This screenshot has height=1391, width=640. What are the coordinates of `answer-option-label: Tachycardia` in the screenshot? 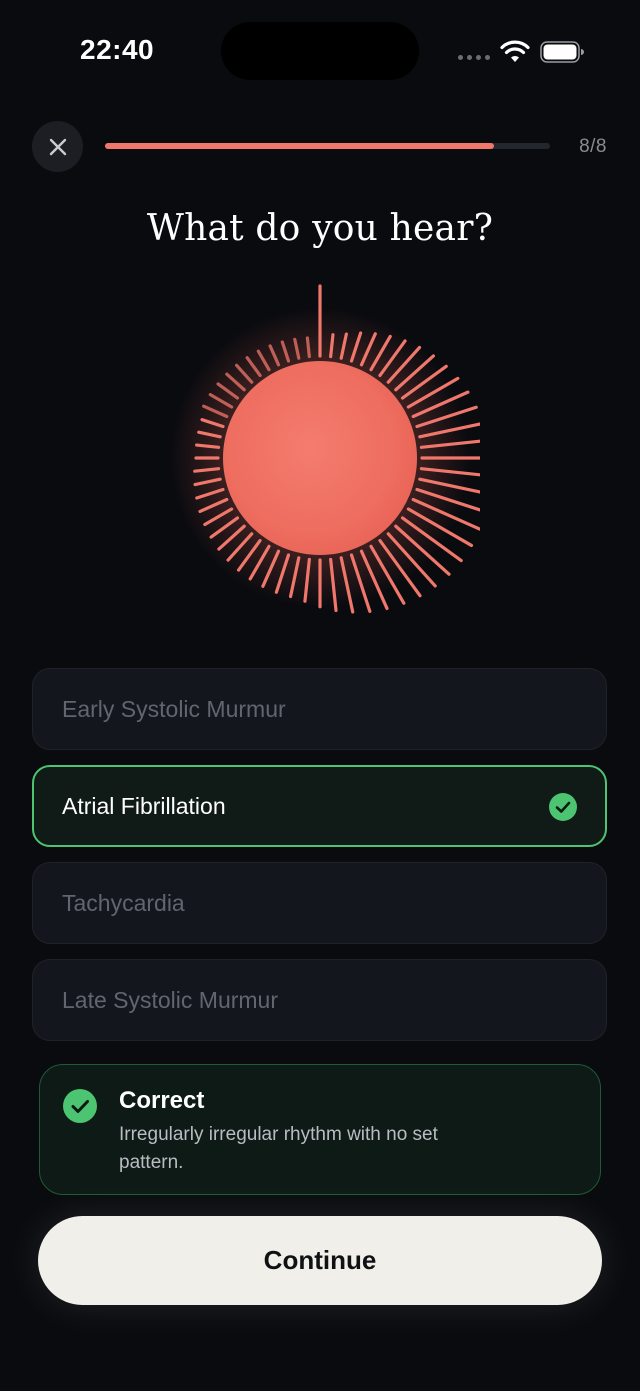 It's located at (123, 903).